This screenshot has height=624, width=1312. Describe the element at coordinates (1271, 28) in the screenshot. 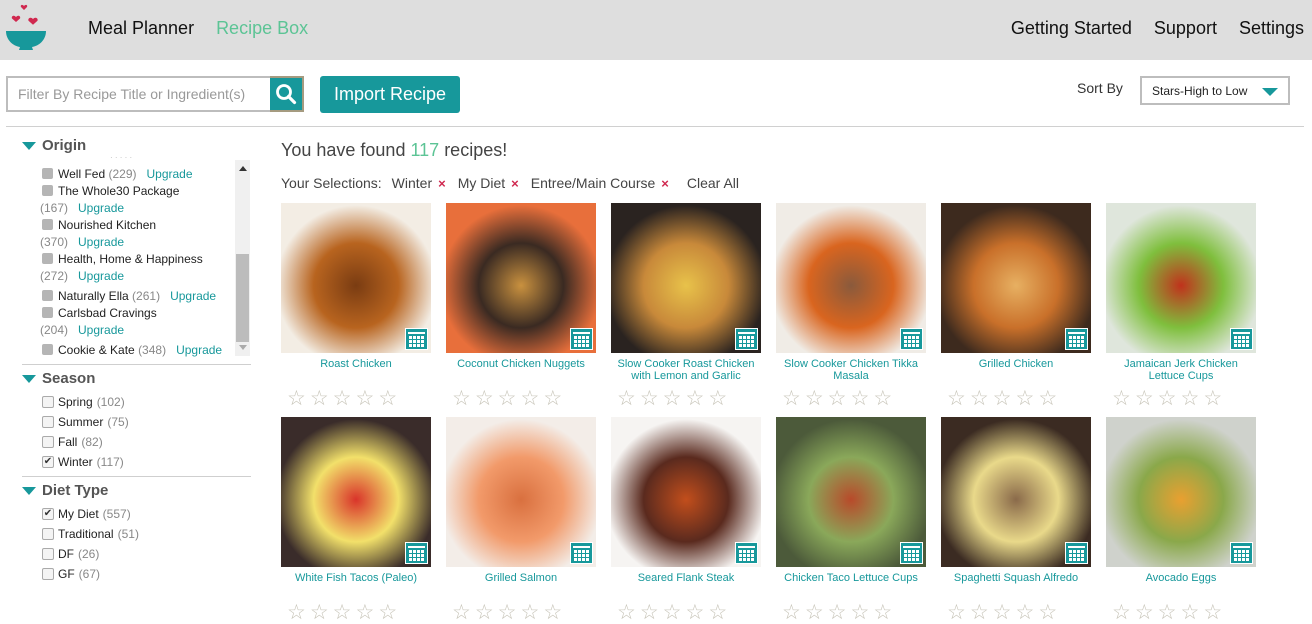

I see `nav-settings: Settings` at that location.